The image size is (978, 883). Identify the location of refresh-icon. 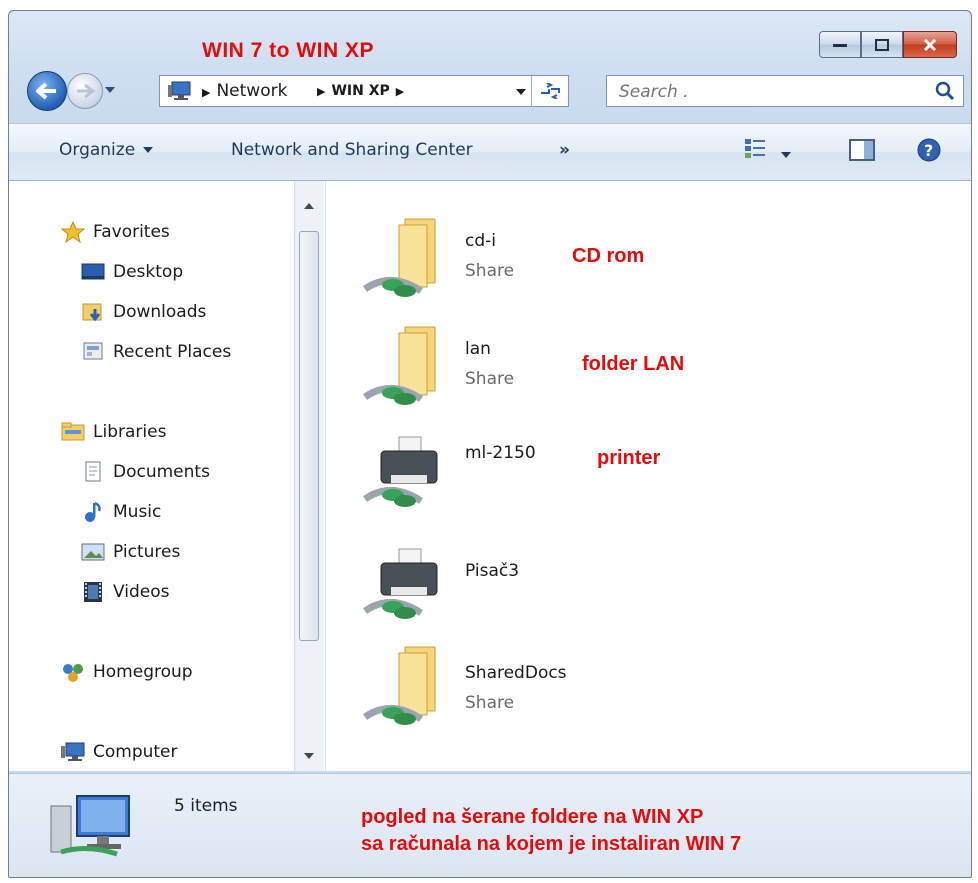
(550, 91).